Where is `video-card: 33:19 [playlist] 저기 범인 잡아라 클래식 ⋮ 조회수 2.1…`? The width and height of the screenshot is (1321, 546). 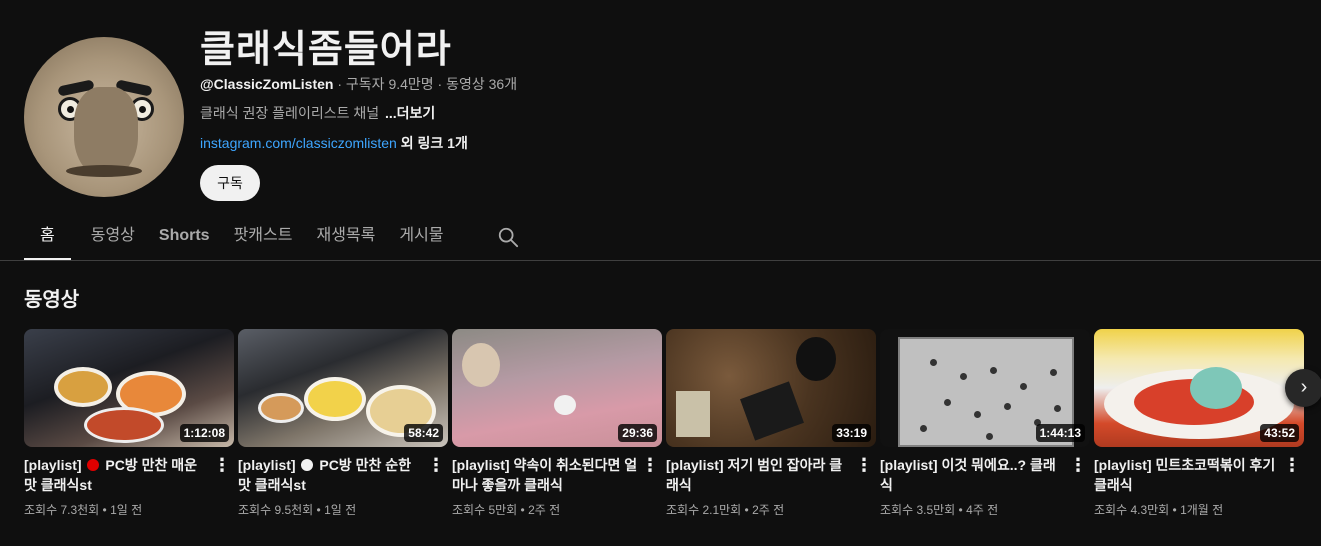
video-card: 33:19 [playlist] 저기 범인 잡아라 클래식 ⋮ 조회수 2.1… is located at coordinates (771, 423).